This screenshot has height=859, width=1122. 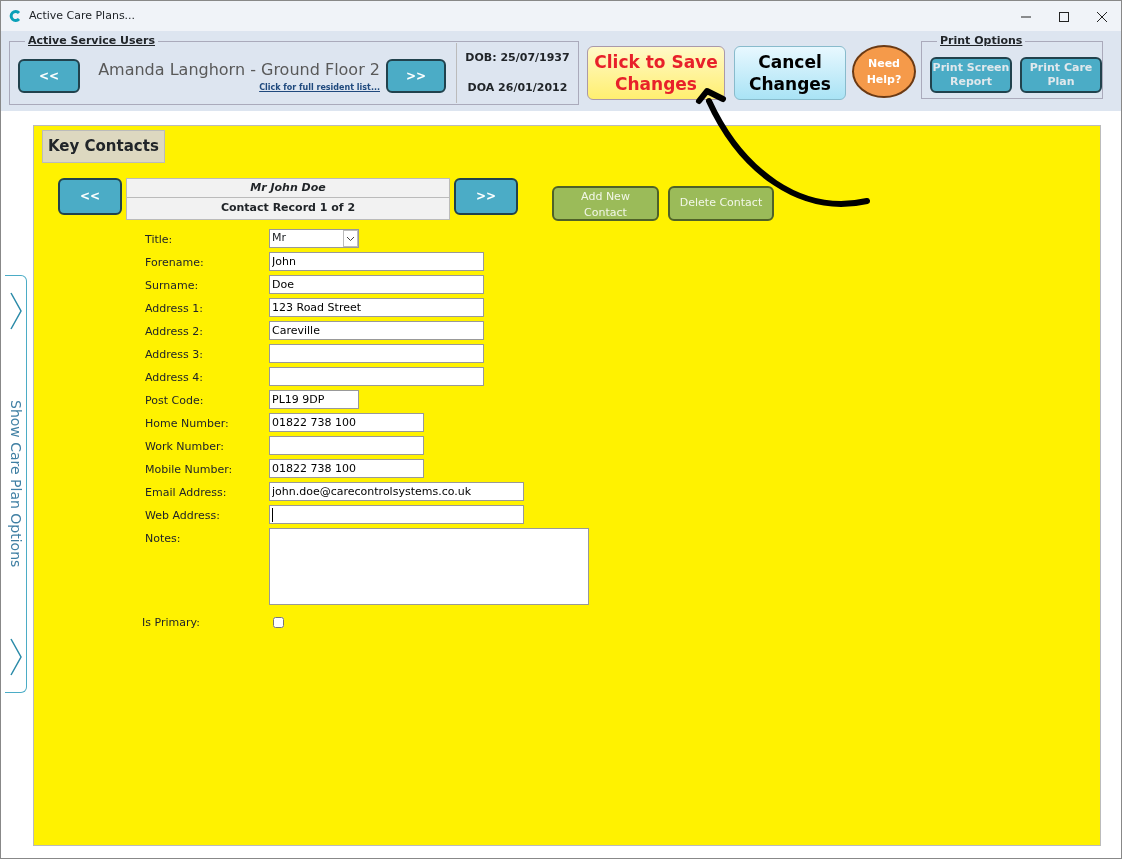 I want to click on field-label: Address 2:, so click(x=174, y=331).